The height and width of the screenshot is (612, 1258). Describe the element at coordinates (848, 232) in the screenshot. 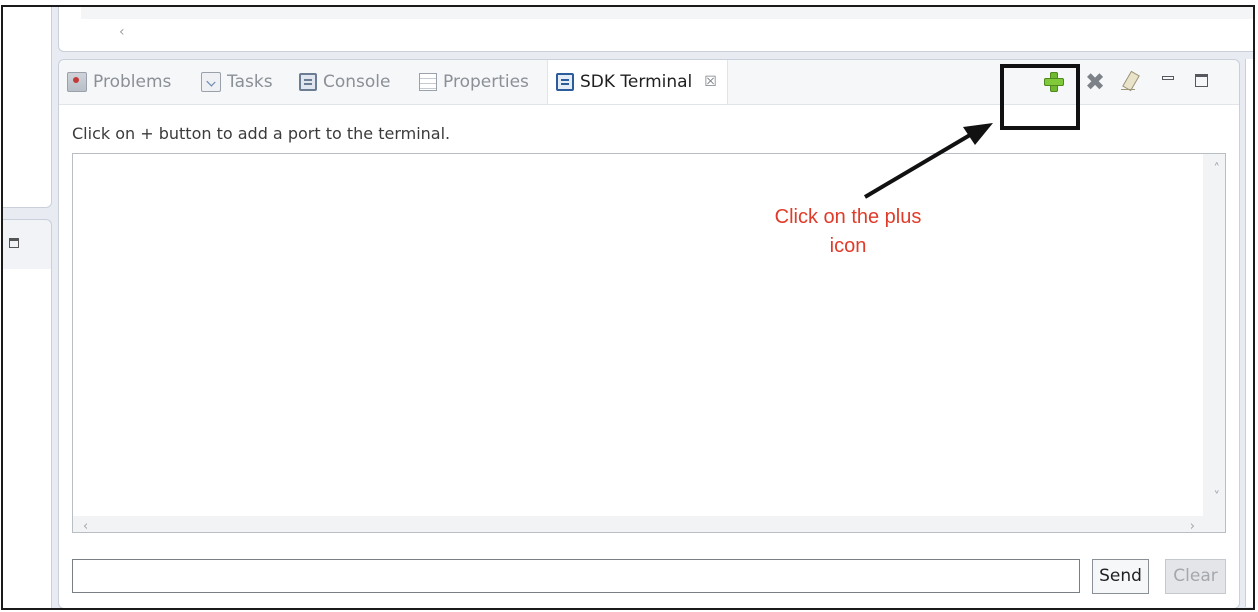

I see `annotation-text: Click on the plus icon` at that location.